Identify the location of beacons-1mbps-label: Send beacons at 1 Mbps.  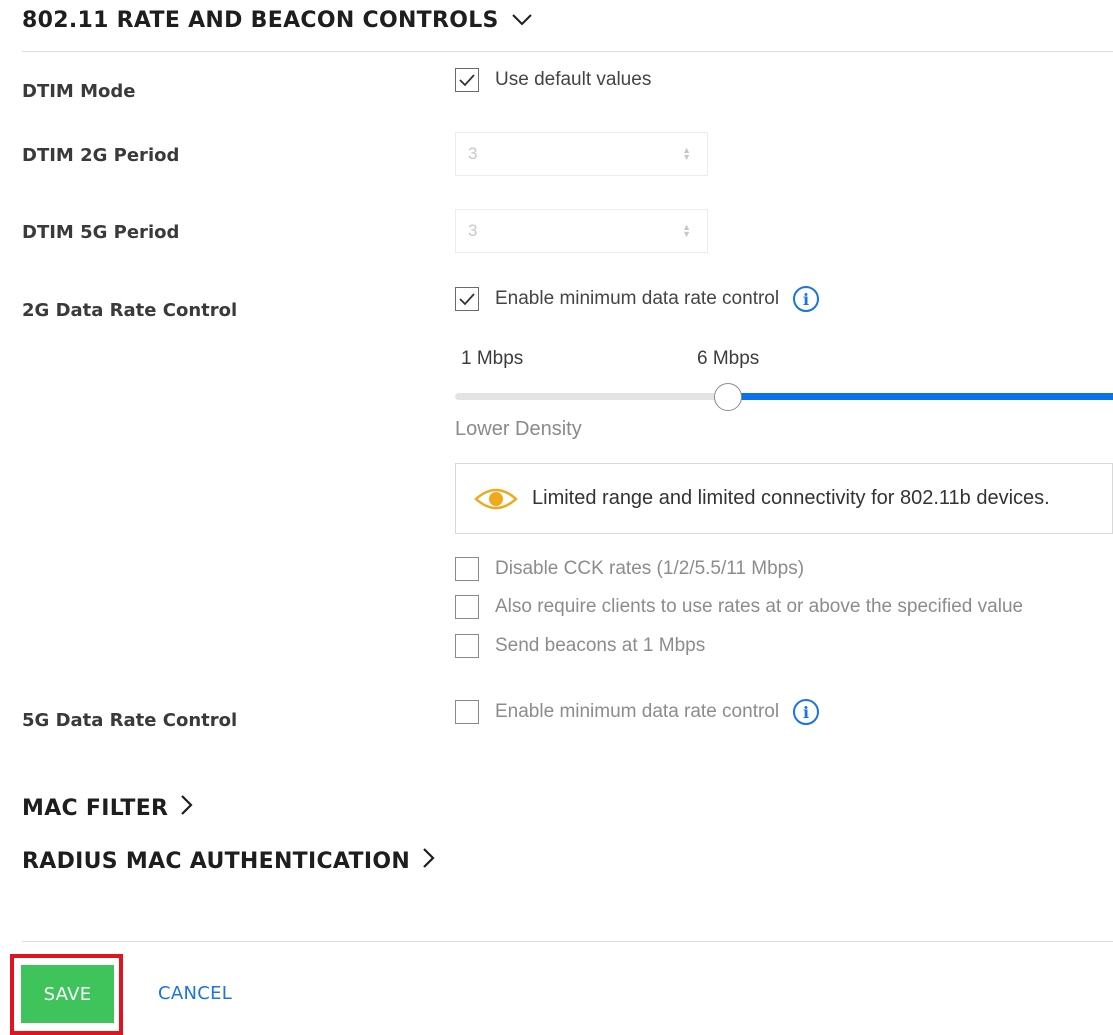
(600, 645).